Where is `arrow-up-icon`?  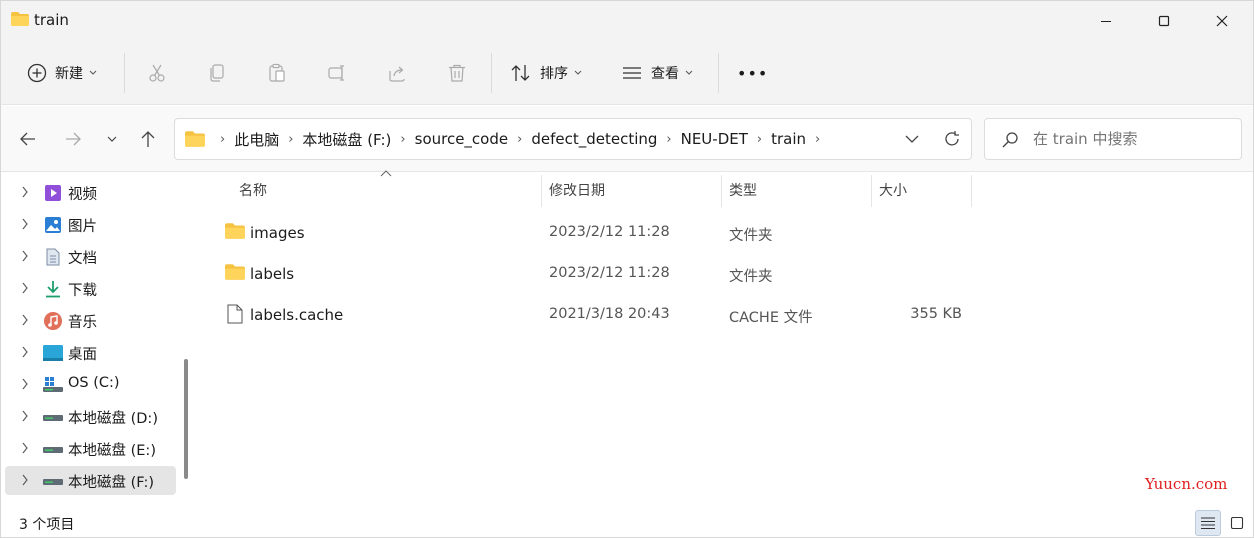
arrow-up-icon is located at coordinates (148, 139).